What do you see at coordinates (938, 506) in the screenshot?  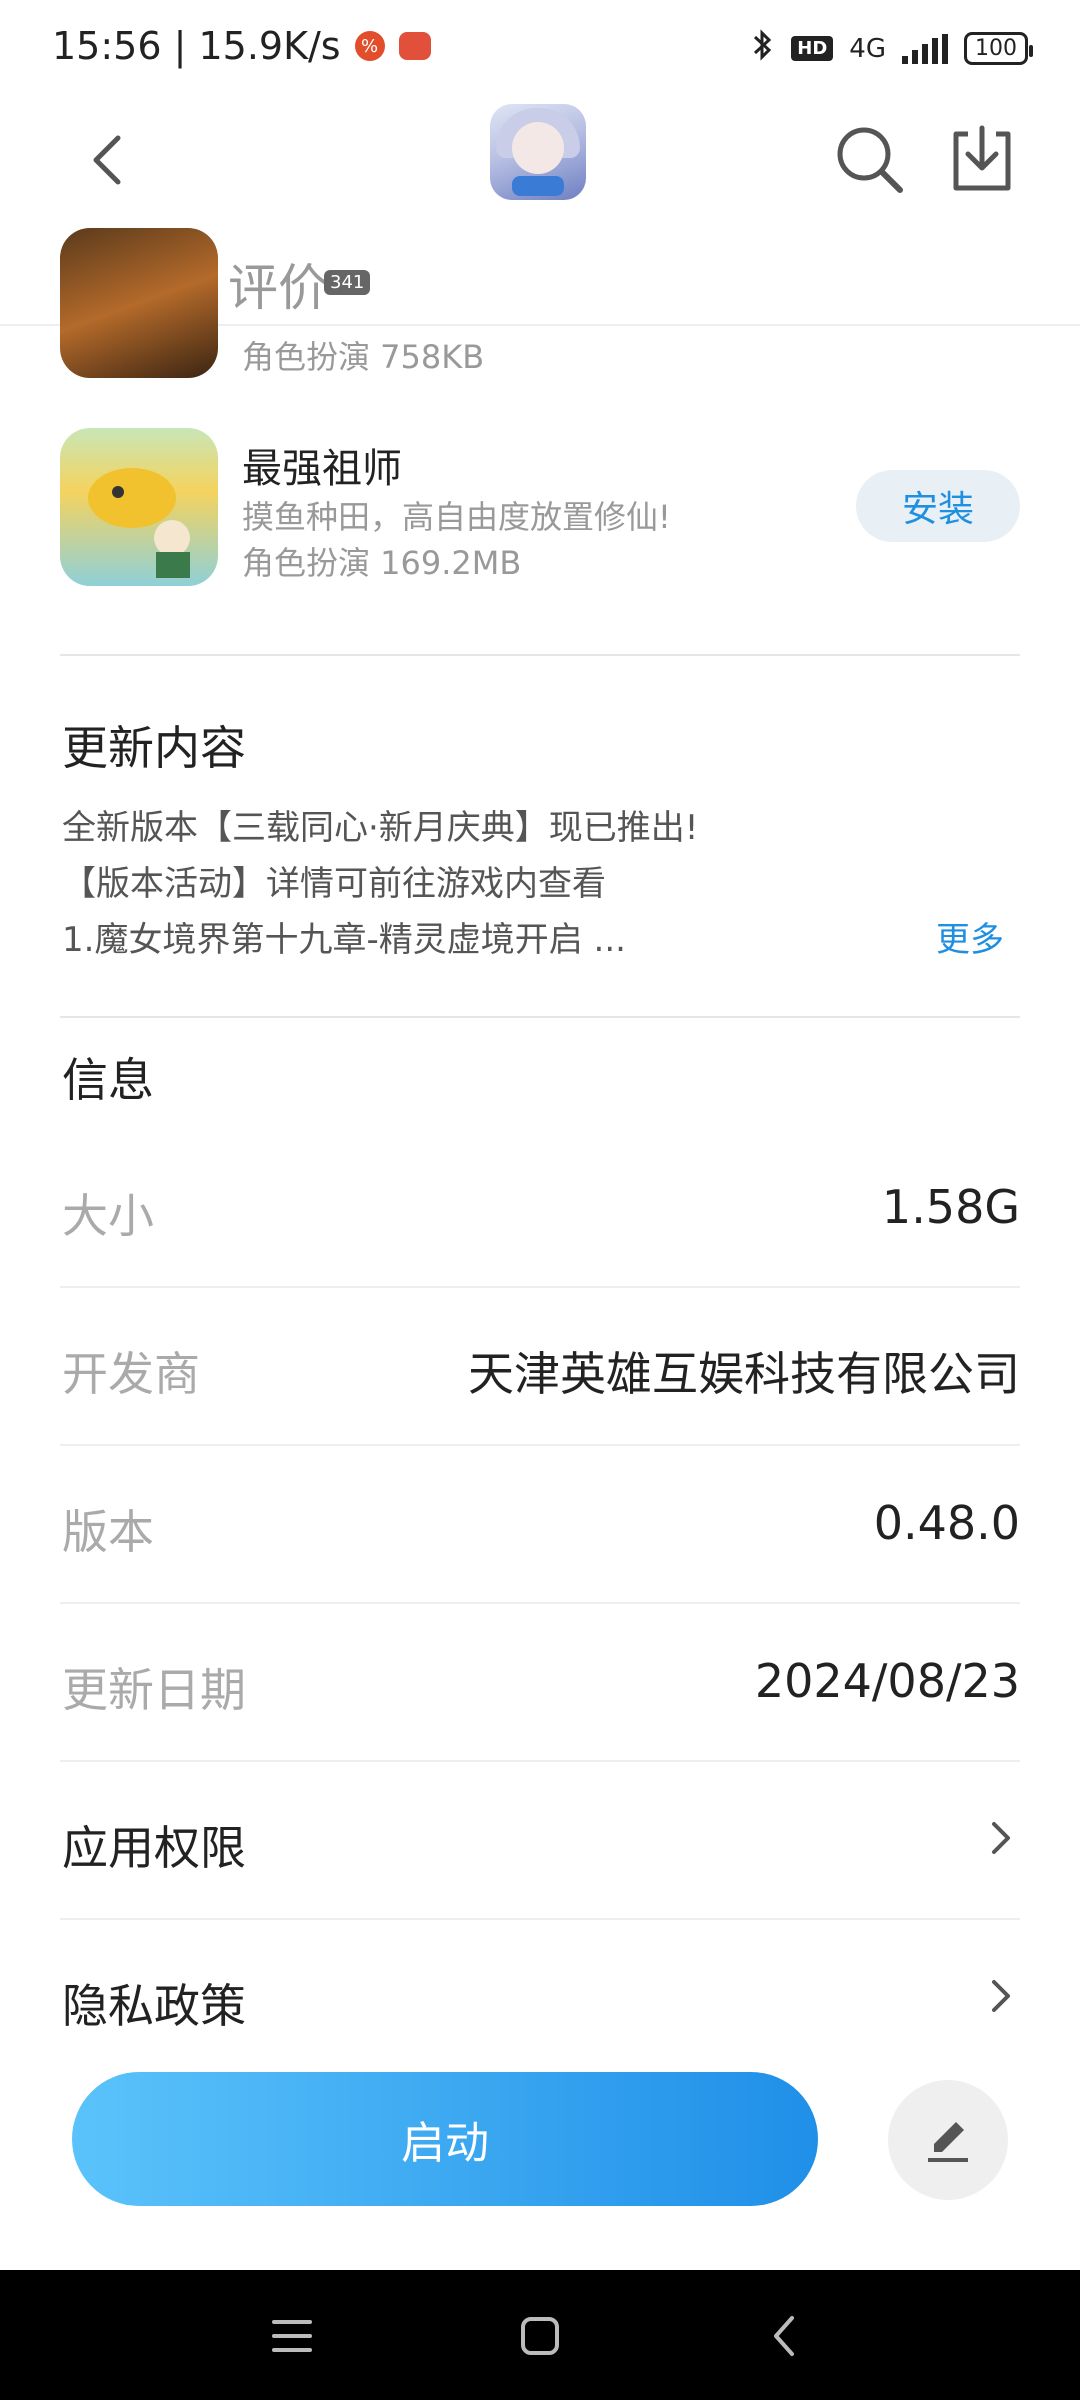 I see `install-button: 安装` at bounding box center [938, 506].